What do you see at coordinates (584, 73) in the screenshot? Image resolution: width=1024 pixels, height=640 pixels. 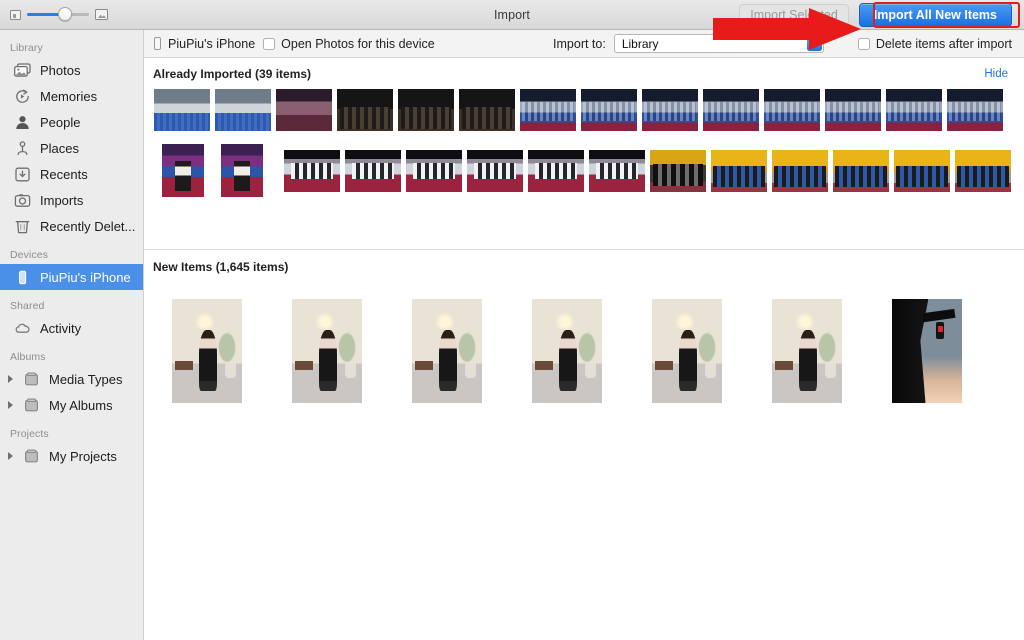 I see `already-imported-header: Already Imported (39 items) Hide` at bounding box center [584, 73].